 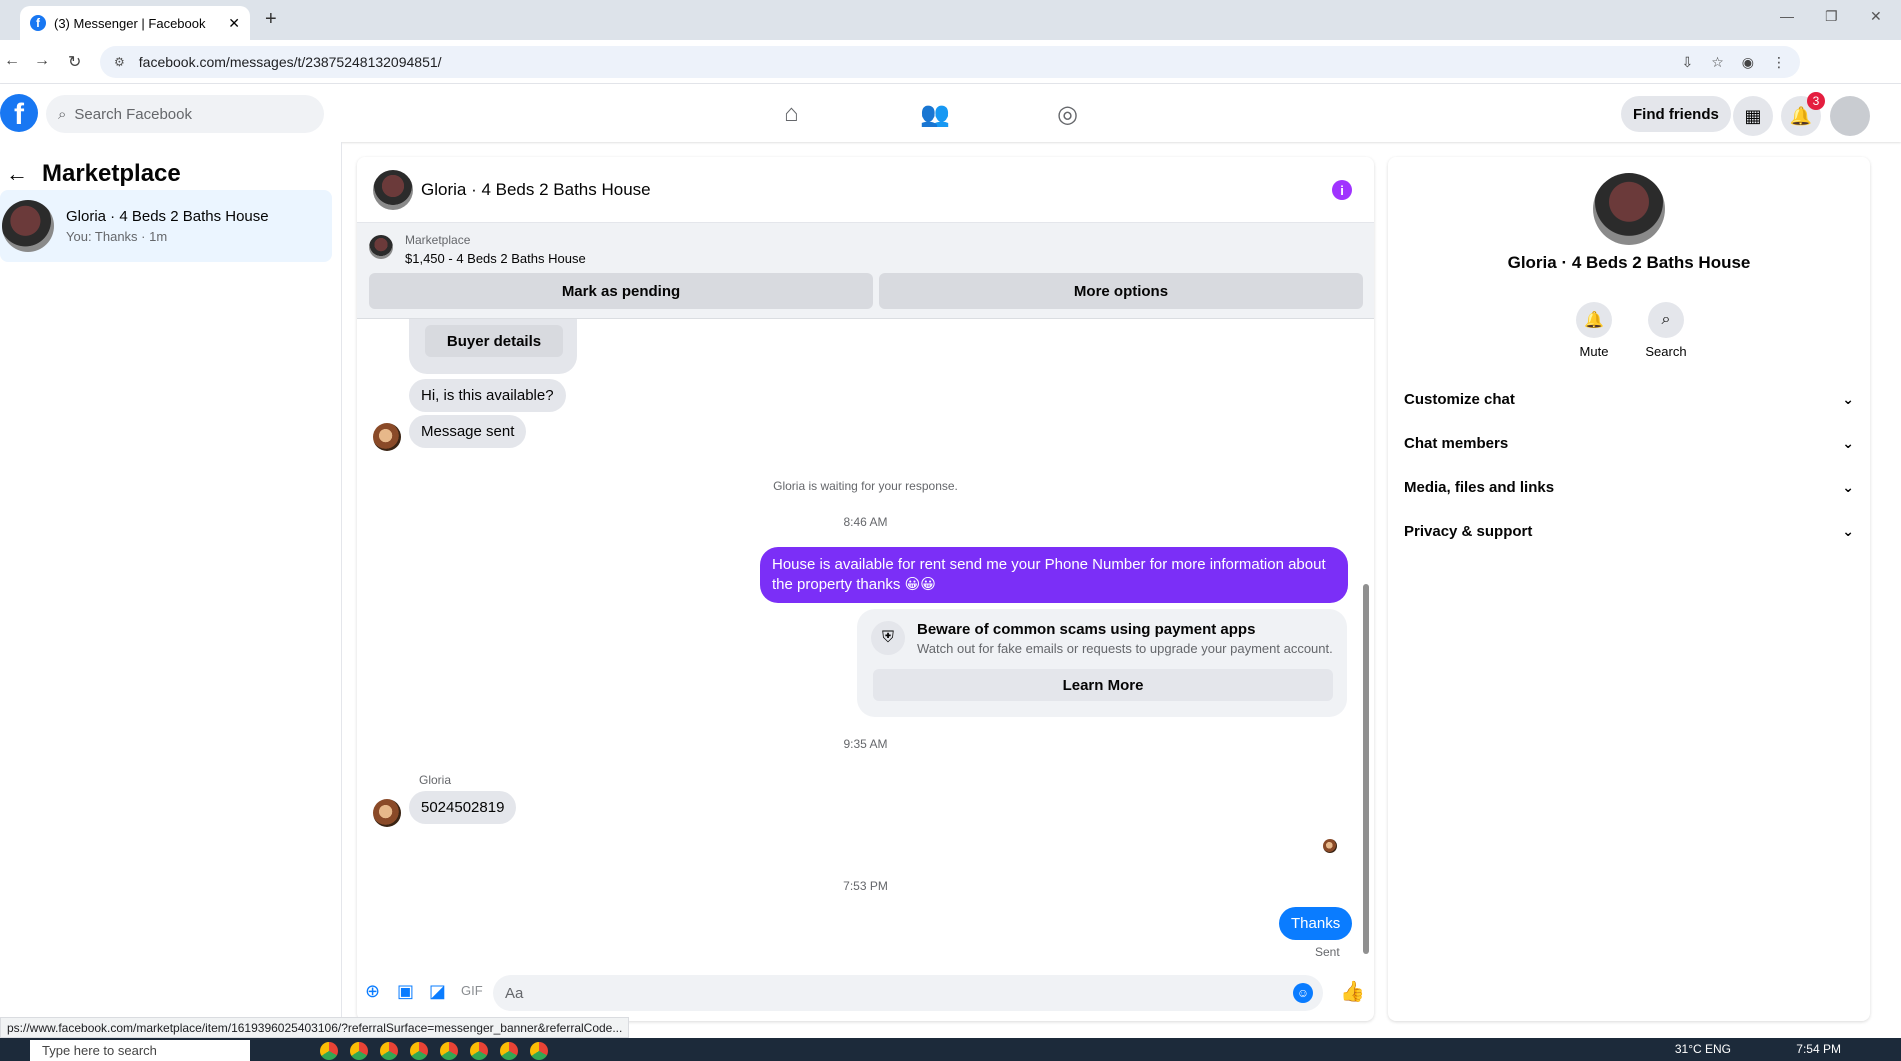 I want to click on tab-title: (3) Messenger | Facebook, so click(x=130, y=23).